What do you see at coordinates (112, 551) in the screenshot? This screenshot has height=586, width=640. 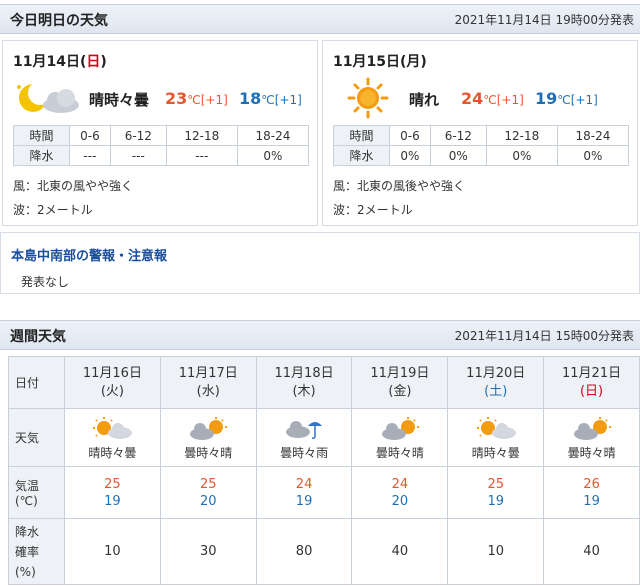 I see `rain-cell: 10` at bounding box center [112, 551].